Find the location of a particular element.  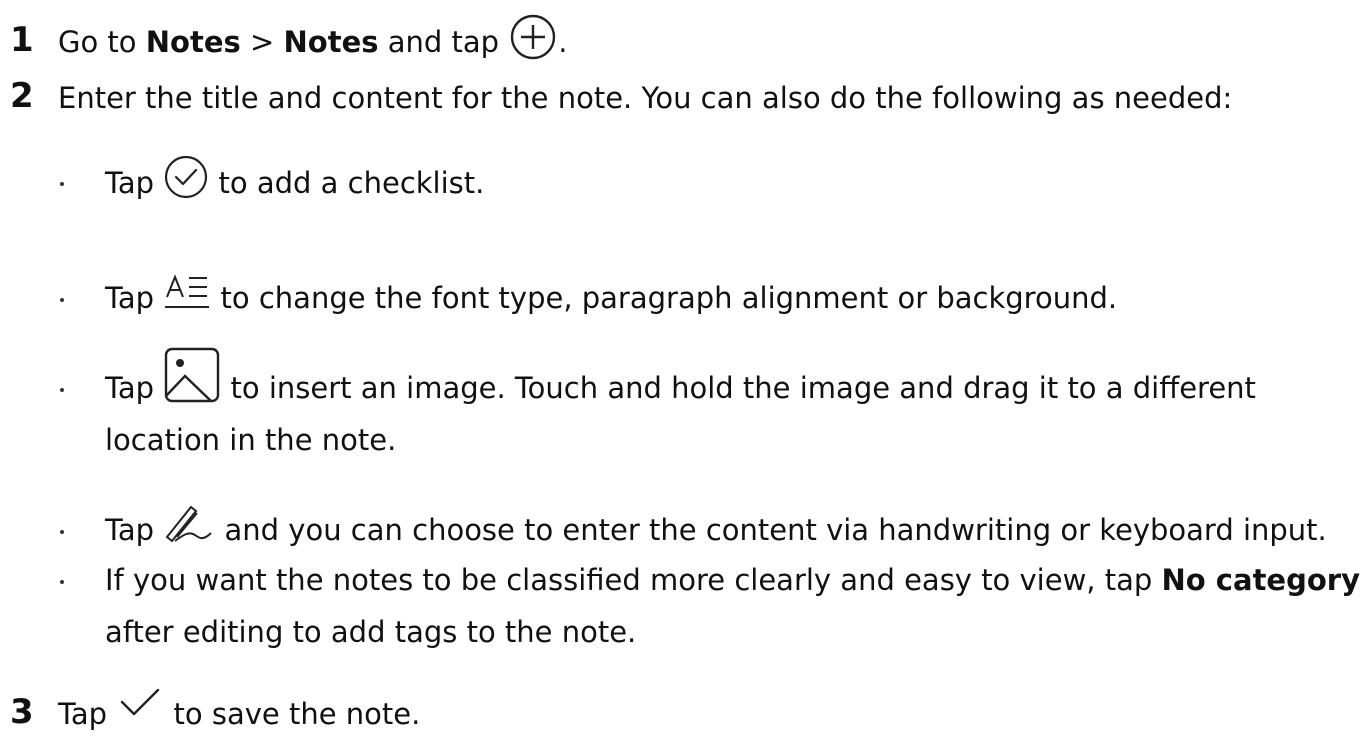

step-3-text: Tap to save the note. is located at coordinates (239, 710).